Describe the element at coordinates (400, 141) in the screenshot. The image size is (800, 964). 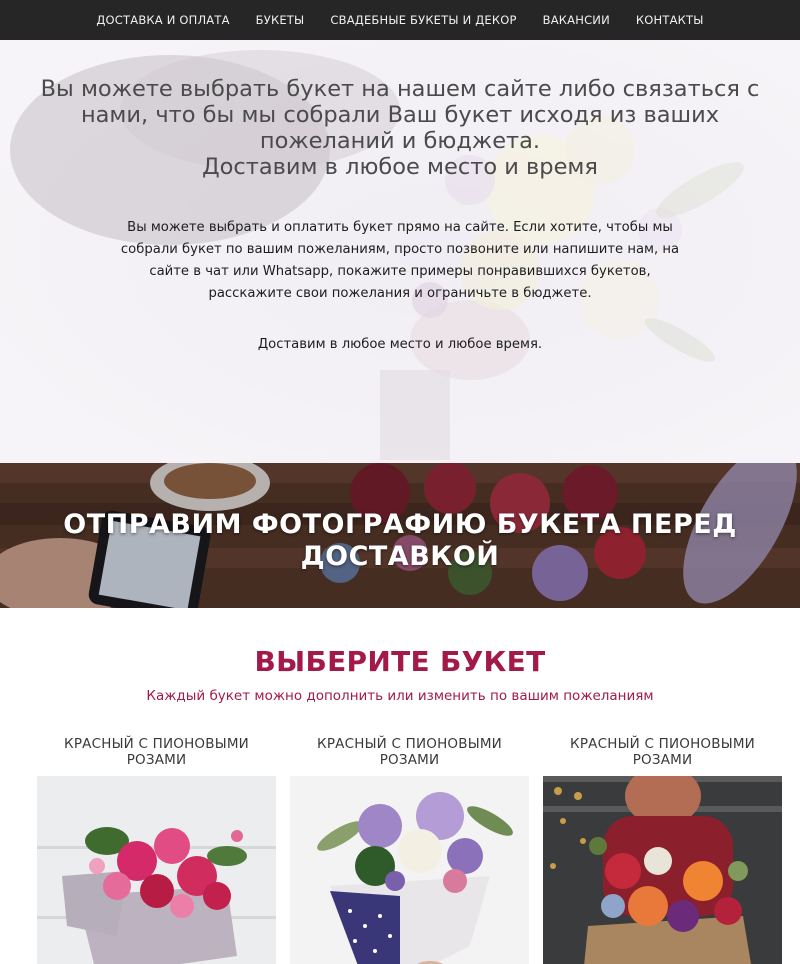
I see `hero-heading-line: пожеланий и бюджета.` at that location.